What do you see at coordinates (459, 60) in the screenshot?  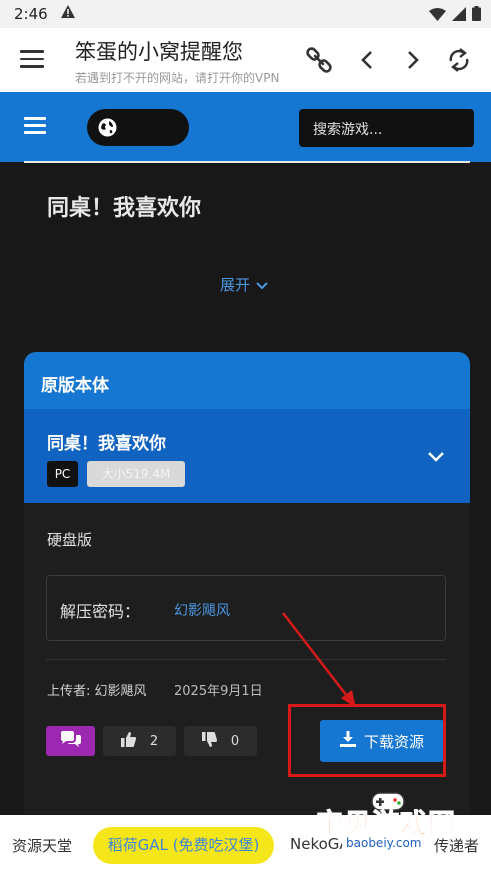 I see `refresh-icon` at bounding box center [459, 60].